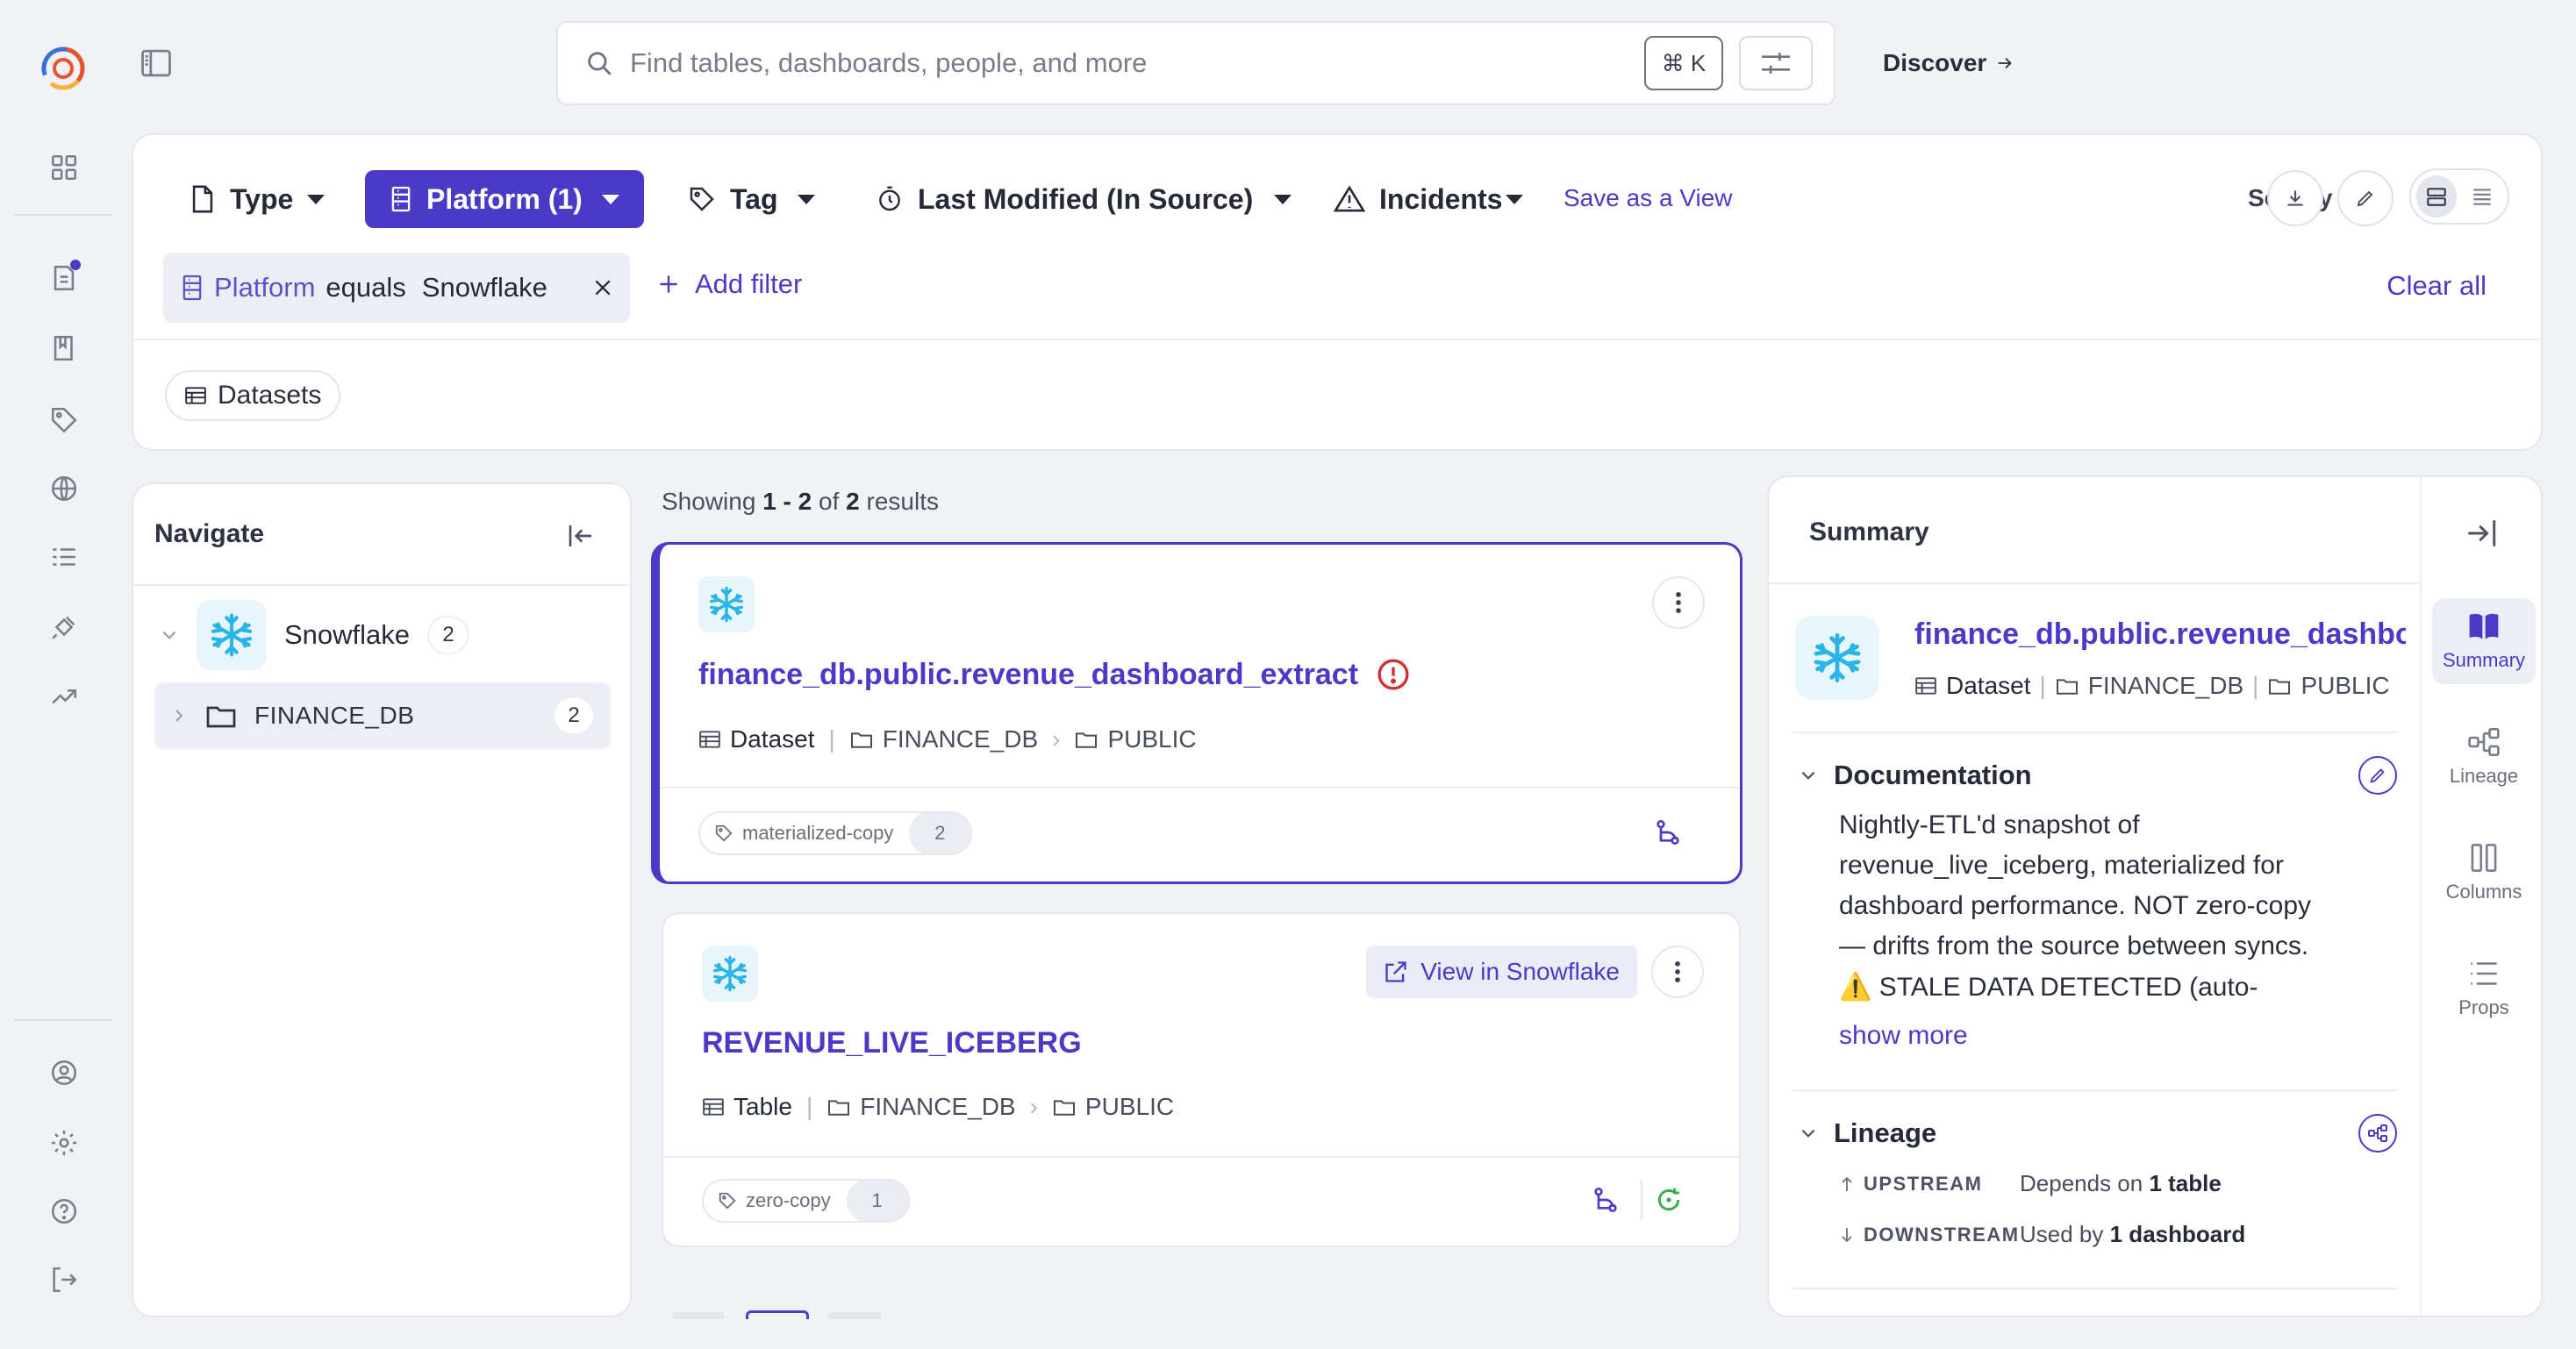 The width and height of the screenshot is (2576, 1349). I want to click on count-badge: 2, so click(574, 716).